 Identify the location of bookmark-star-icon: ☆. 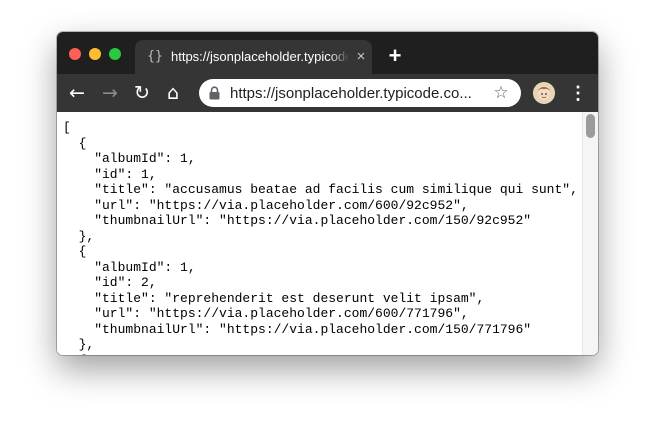
(501, 93).